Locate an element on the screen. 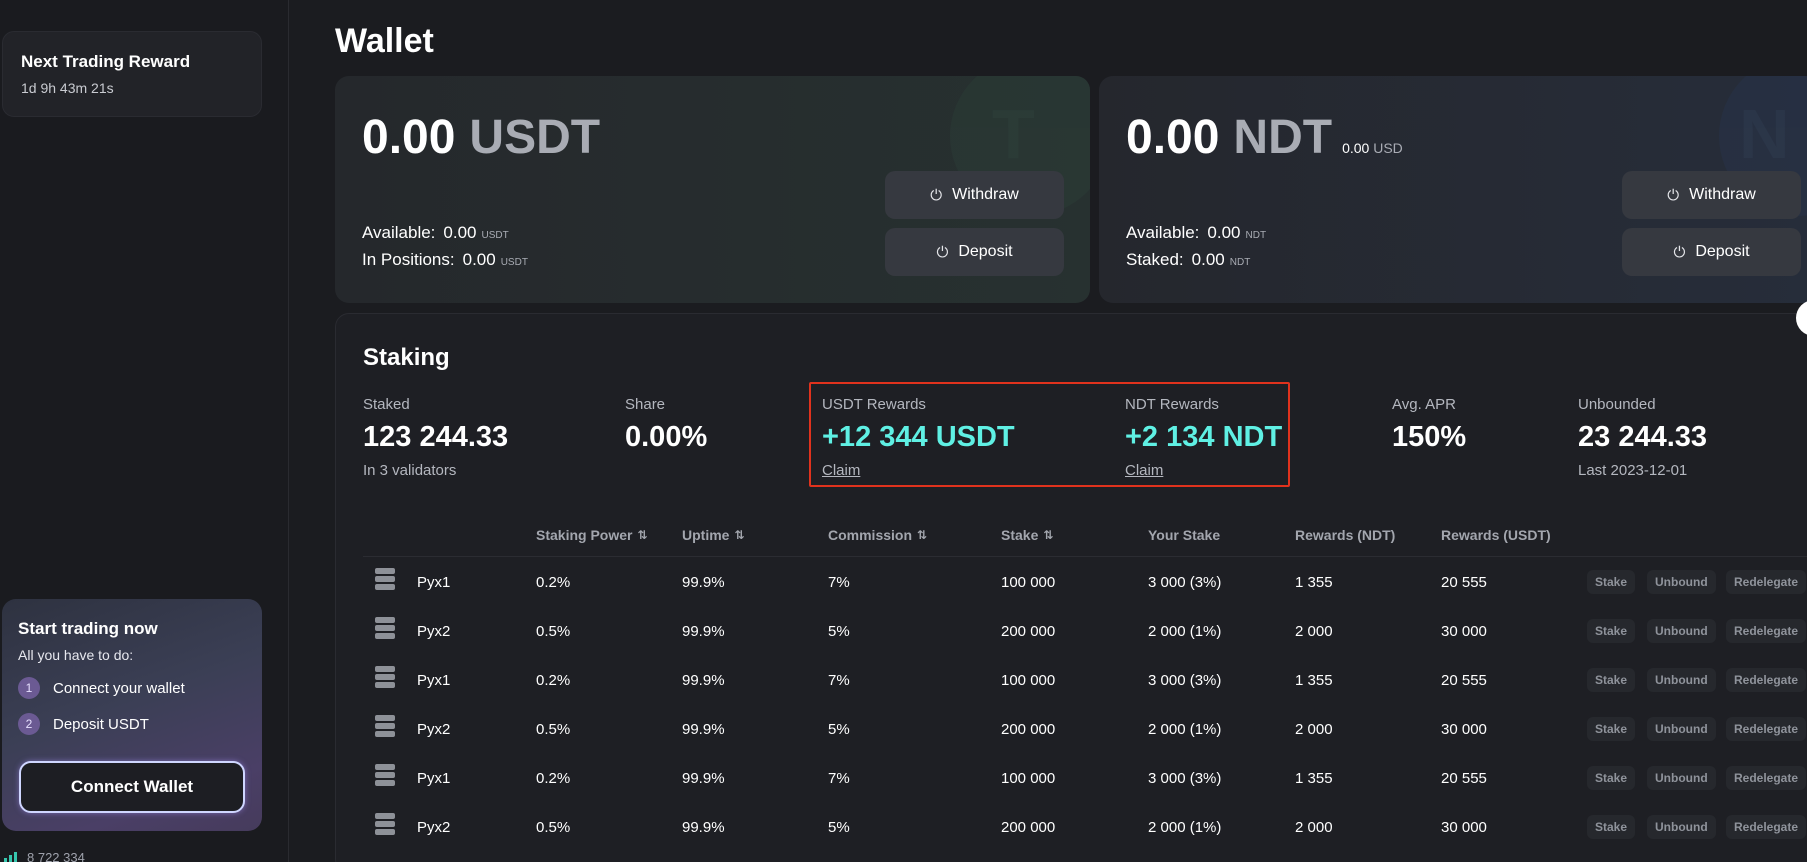  usdt-withdraw-button: ⏻ Withdraw is located at coordinates (974, 195).